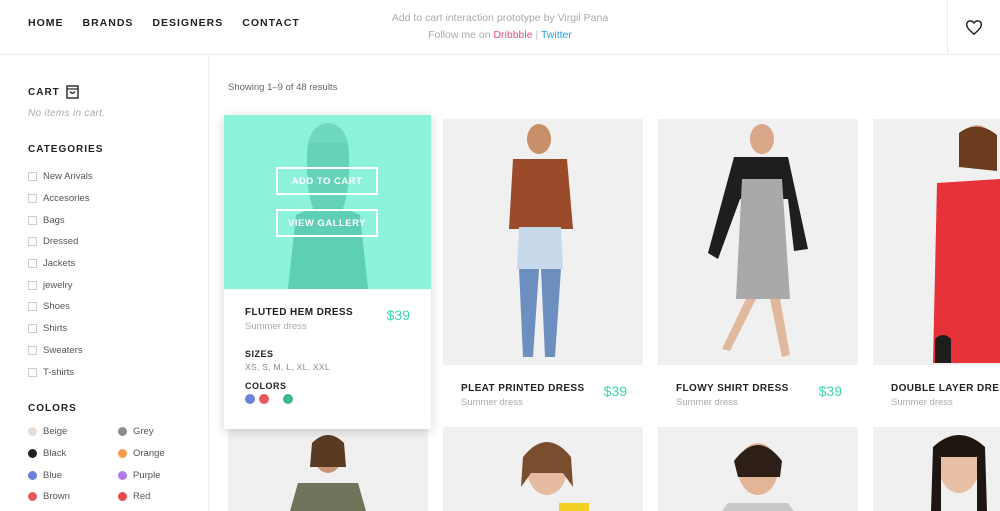 The image size is (1000, 511). What do you see at coordinates (732, 388) in the screenshot?
I see `product-name: FLOWY SHIRT DRESS` at bounding box center [732, 388].